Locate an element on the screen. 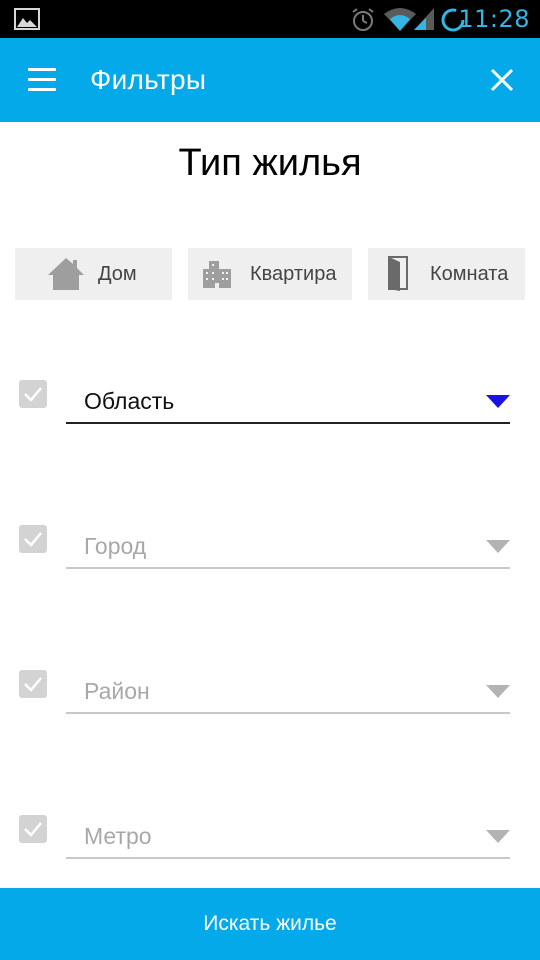  gallery-icon is located at coordinates (27, 19).